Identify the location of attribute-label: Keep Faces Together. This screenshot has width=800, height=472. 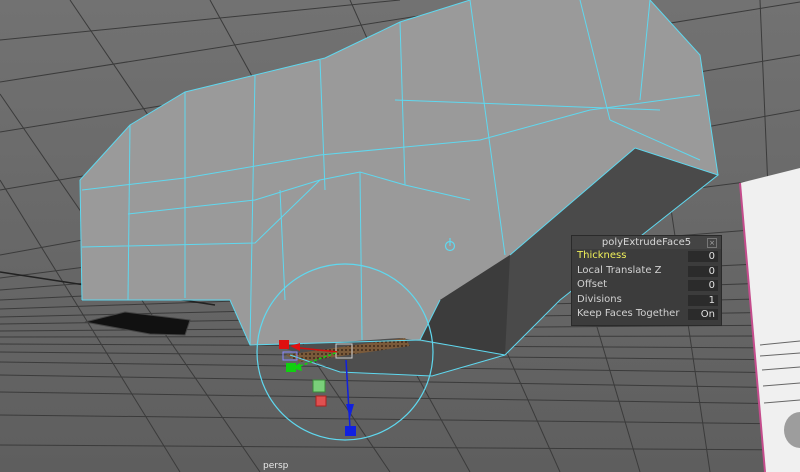
(628, 313).